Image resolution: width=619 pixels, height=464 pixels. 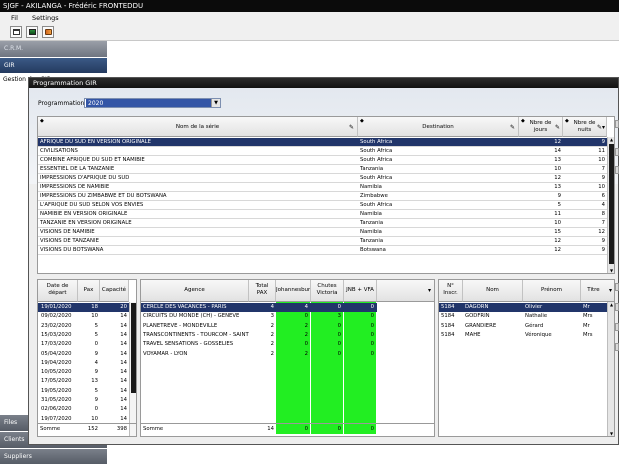 I want to click on passengers-header-firstname: Prénom, so click(x=552, y=291).